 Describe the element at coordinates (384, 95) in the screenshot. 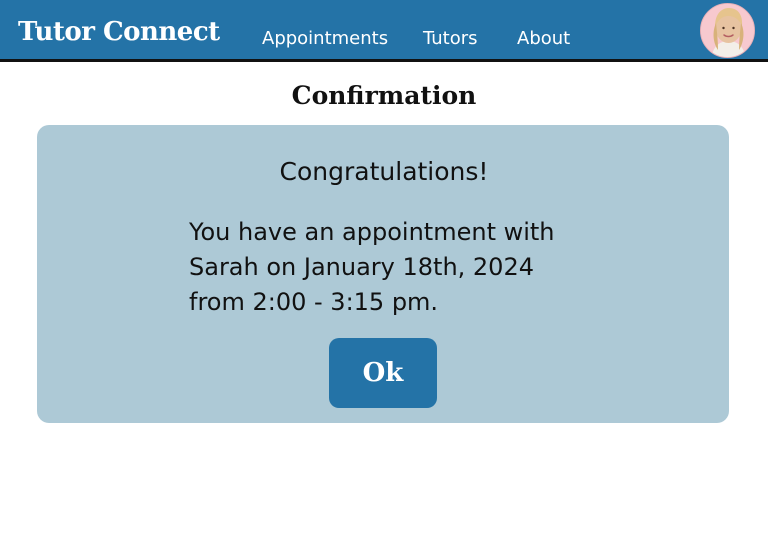

I see `page-title: Confirmation` at that location.